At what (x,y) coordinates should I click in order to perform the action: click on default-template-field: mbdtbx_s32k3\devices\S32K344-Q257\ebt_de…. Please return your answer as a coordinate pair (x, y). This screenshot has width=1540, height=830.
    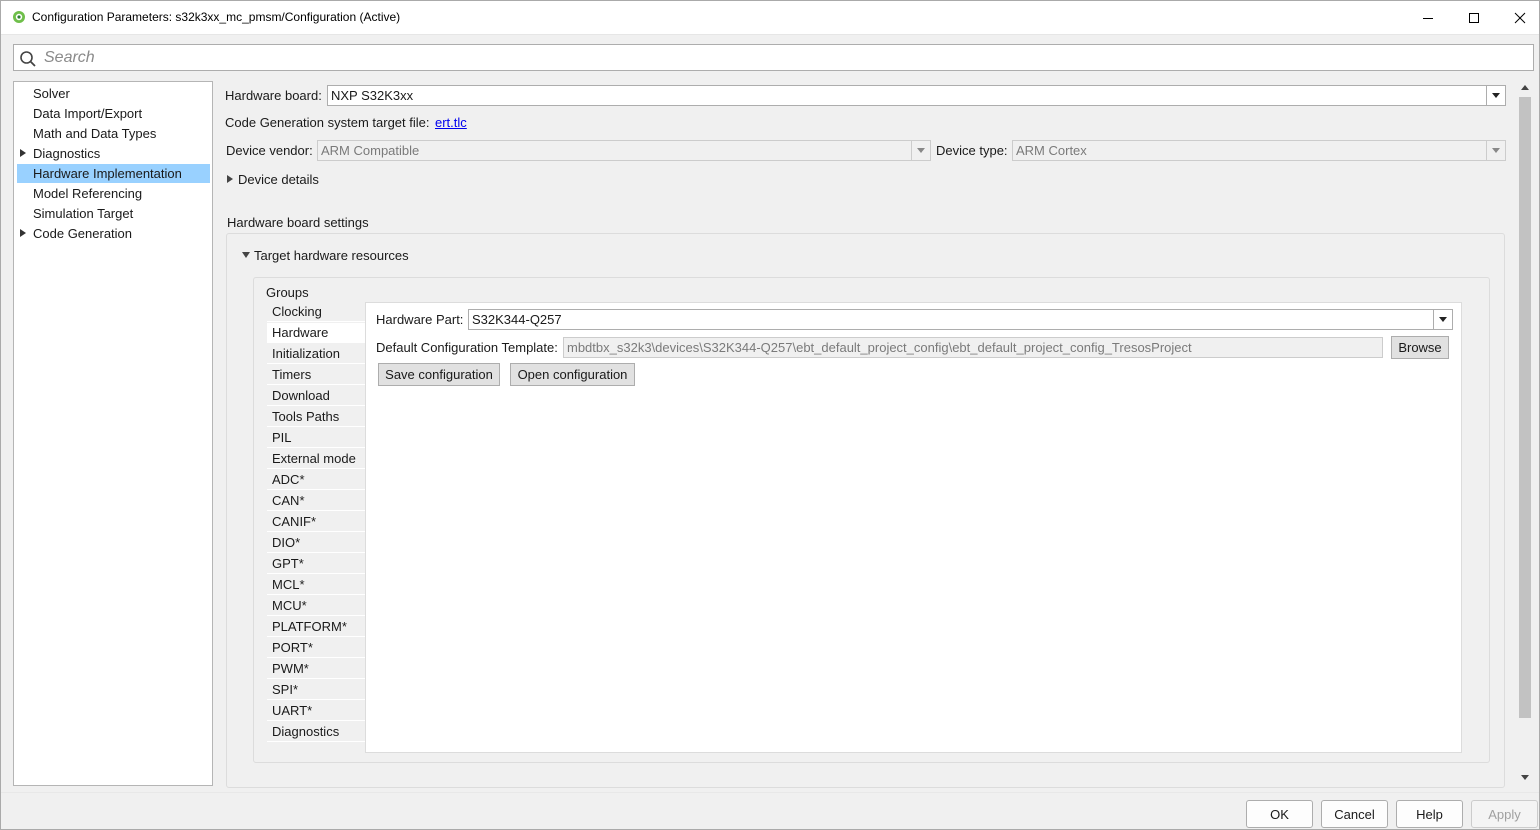
    Looking at the image, I should click on (973, 347).